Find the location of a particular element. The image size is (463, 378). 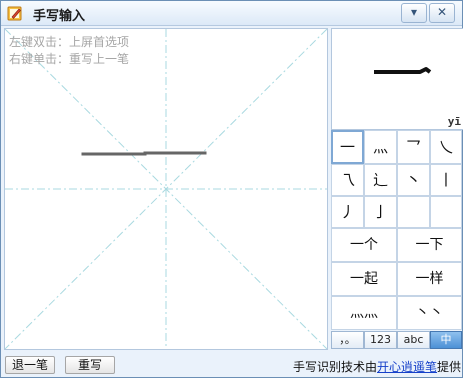

preview-glyph is located at coordinates (403, 70).